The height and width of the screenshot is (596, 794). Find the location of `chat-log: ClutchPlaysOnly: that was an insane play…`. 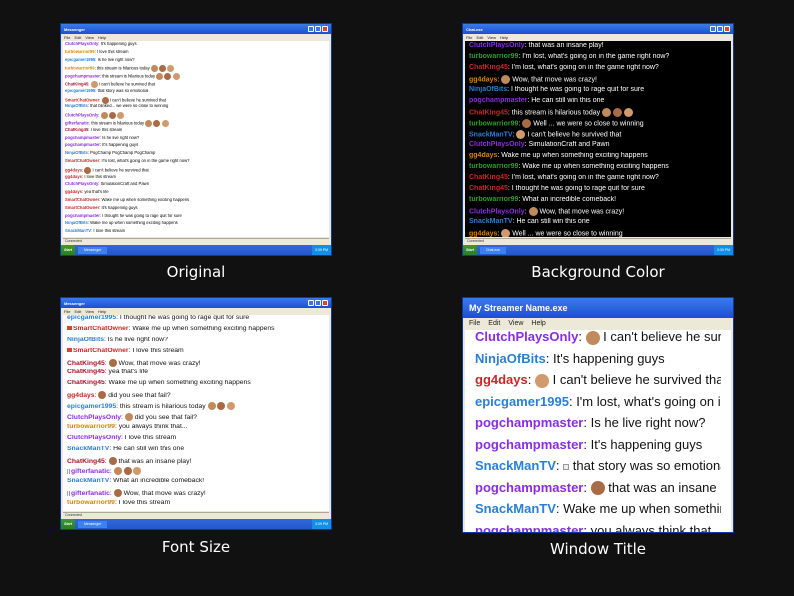

chat-log: ClutchPlaysOnly: that was an insane play… is located at coordinates (598, 139).